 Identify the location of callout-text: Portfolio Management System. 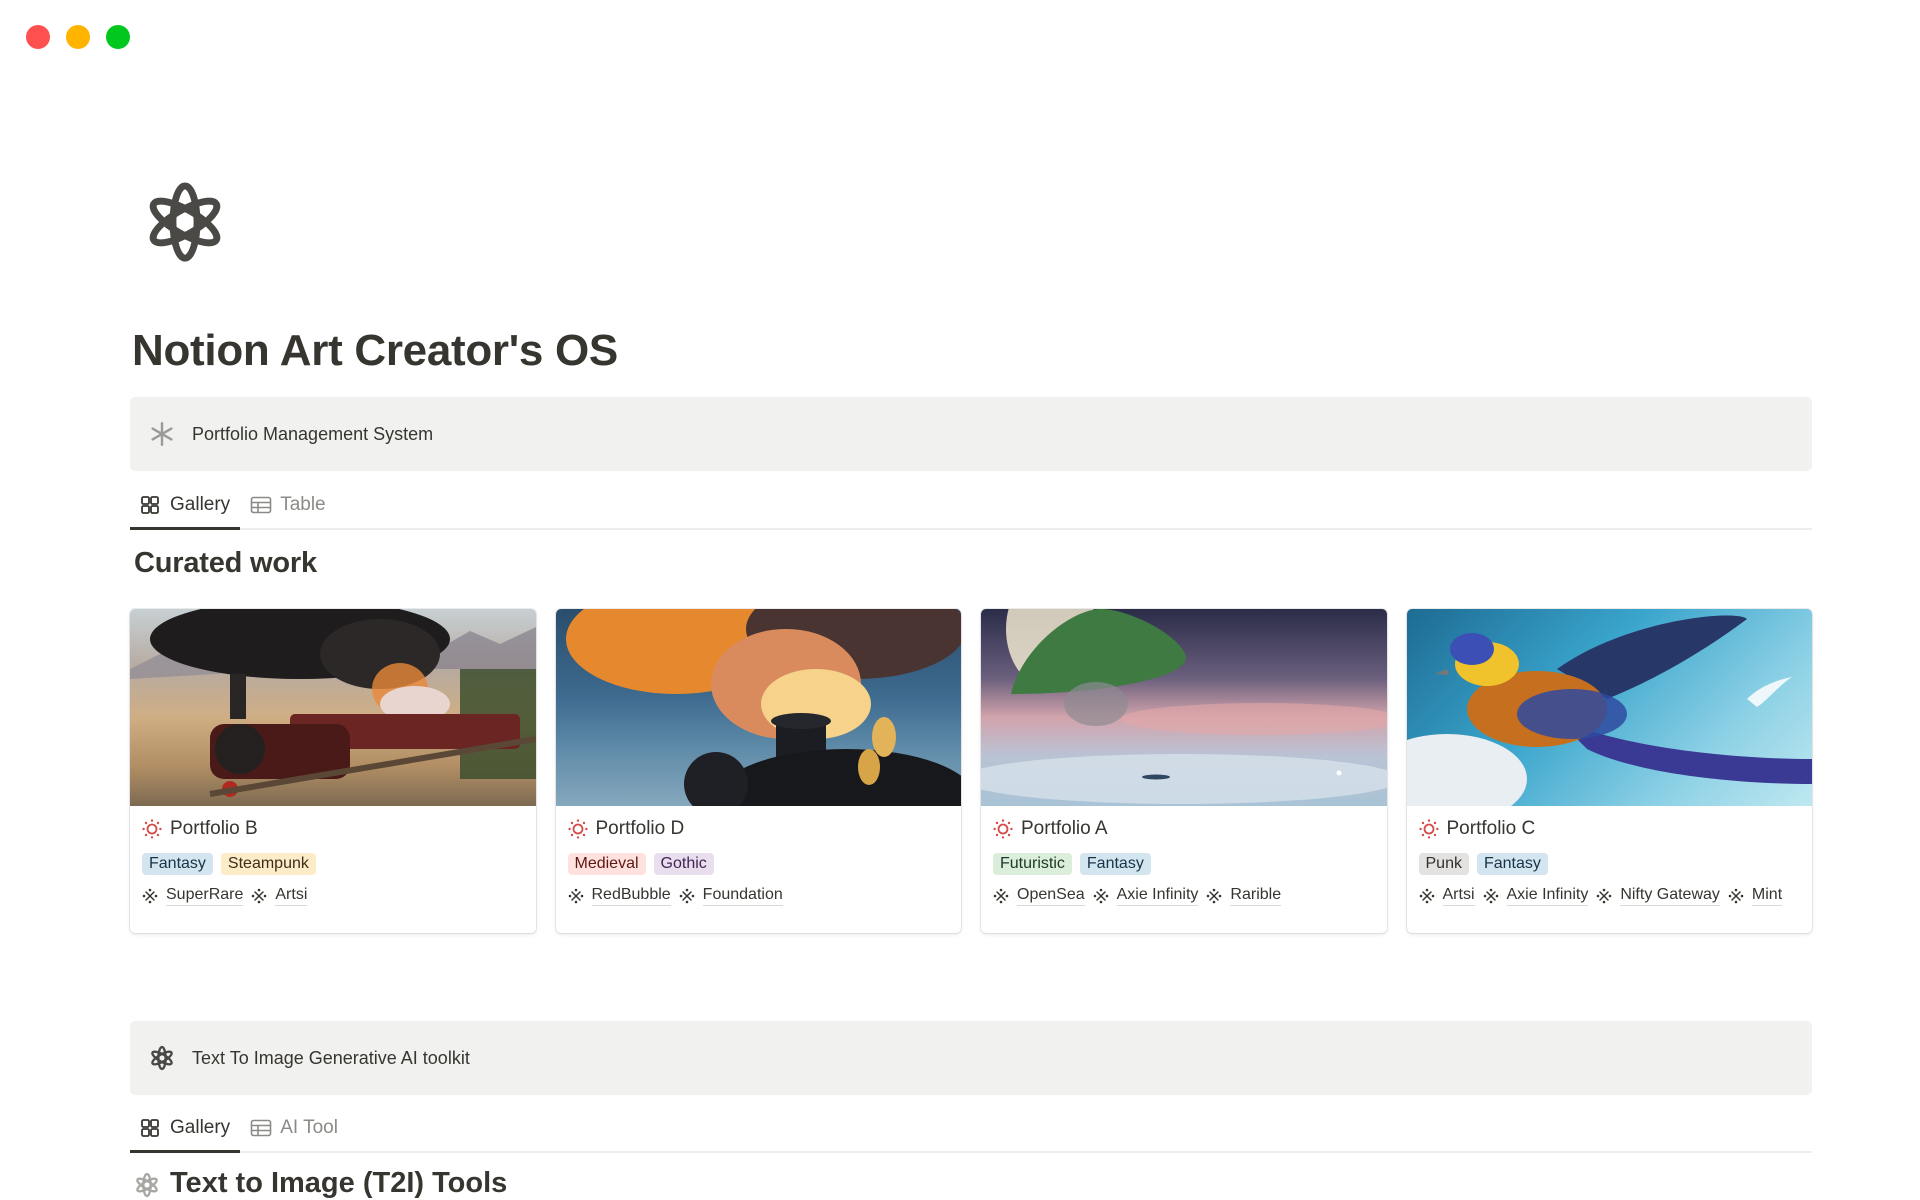
(313, 433).